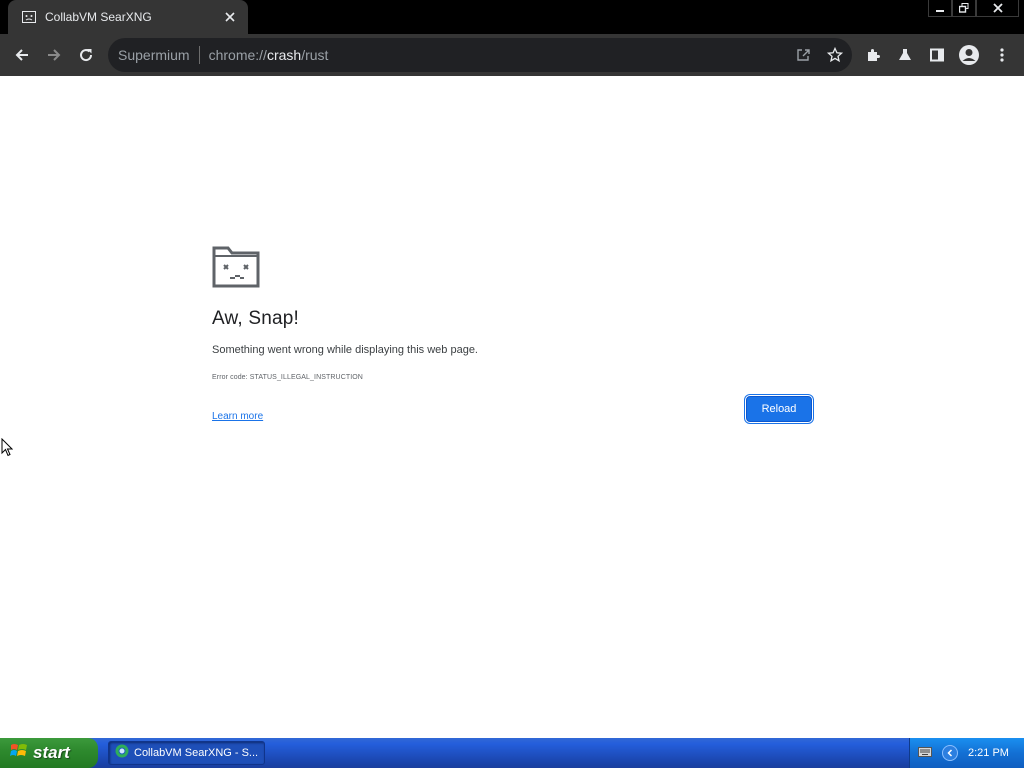 The height and width of the screenshot is (768, 1024). What do you see at coordinates (937, 55) in the screenshot?
I see `side-panel-icon` at bounding box center [937, 55].